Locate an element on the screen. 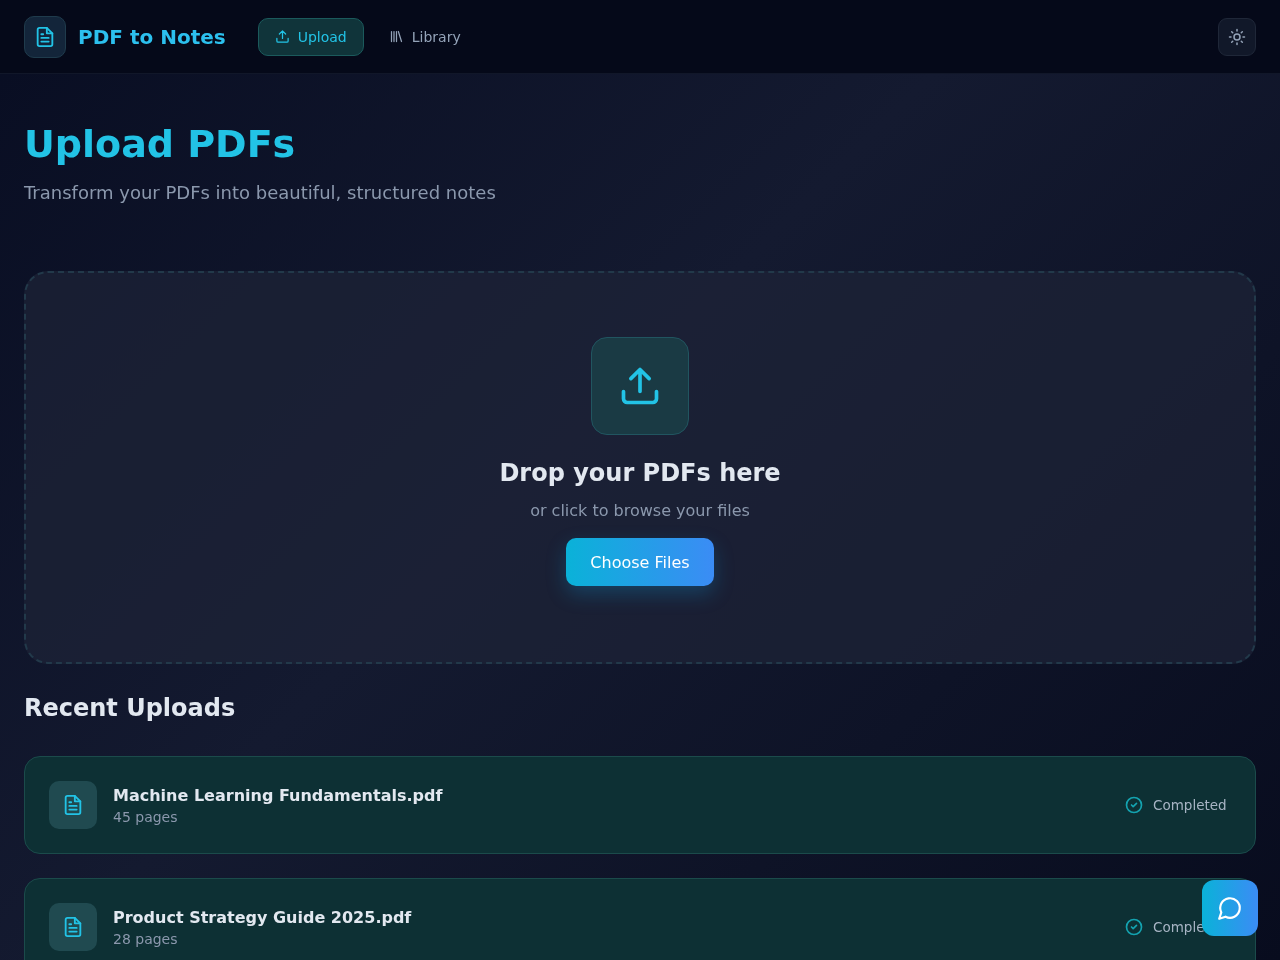 Image resolution: width=1280 pixels, height=960 pixels. sun-icon is located at coordinates (1237, 36).